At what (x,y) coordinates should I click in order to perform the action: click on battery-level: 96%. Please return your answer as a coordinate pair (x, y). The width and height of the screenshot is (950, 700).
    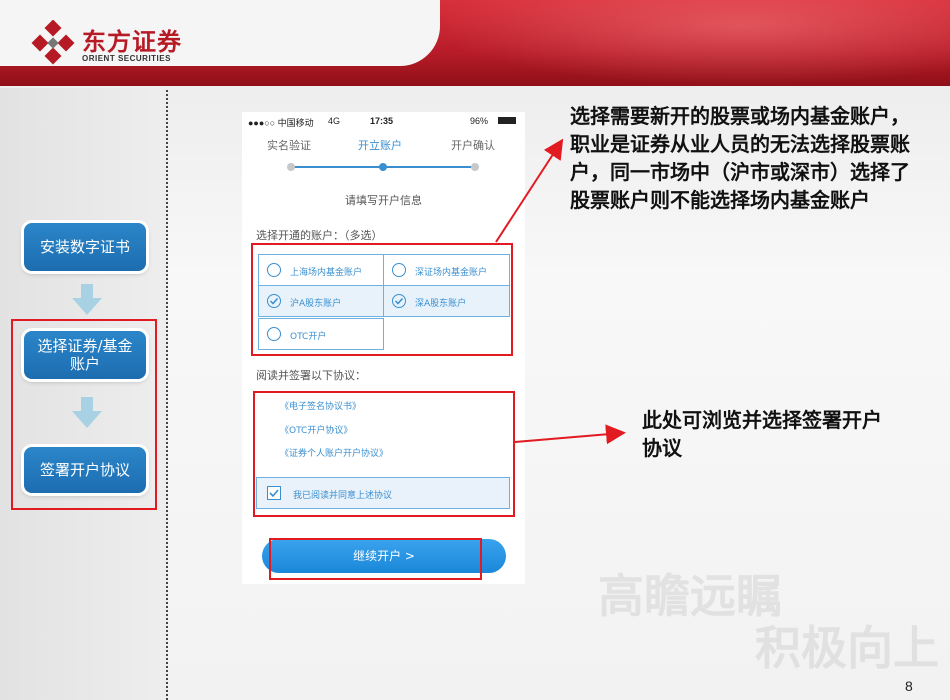
    Looking at the image, I should click on (479, 121).